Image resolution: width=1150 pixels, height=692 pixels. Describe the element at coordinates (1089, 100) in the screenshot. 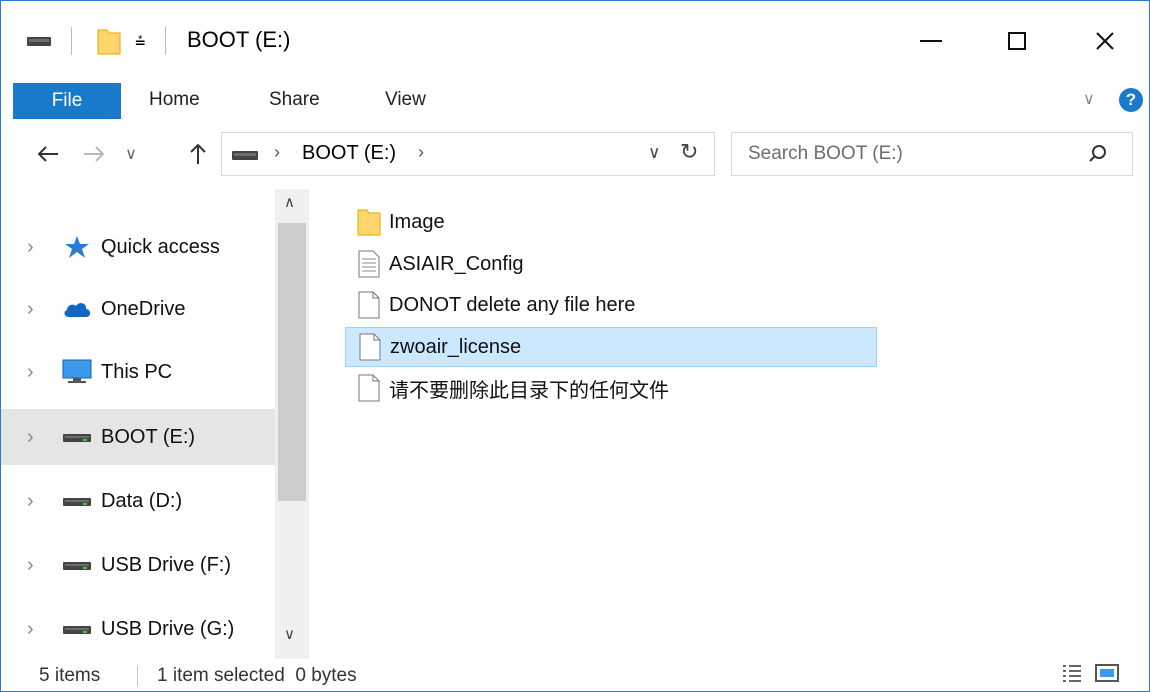

I see `expand-ribbon-icon: ∨` at that location.